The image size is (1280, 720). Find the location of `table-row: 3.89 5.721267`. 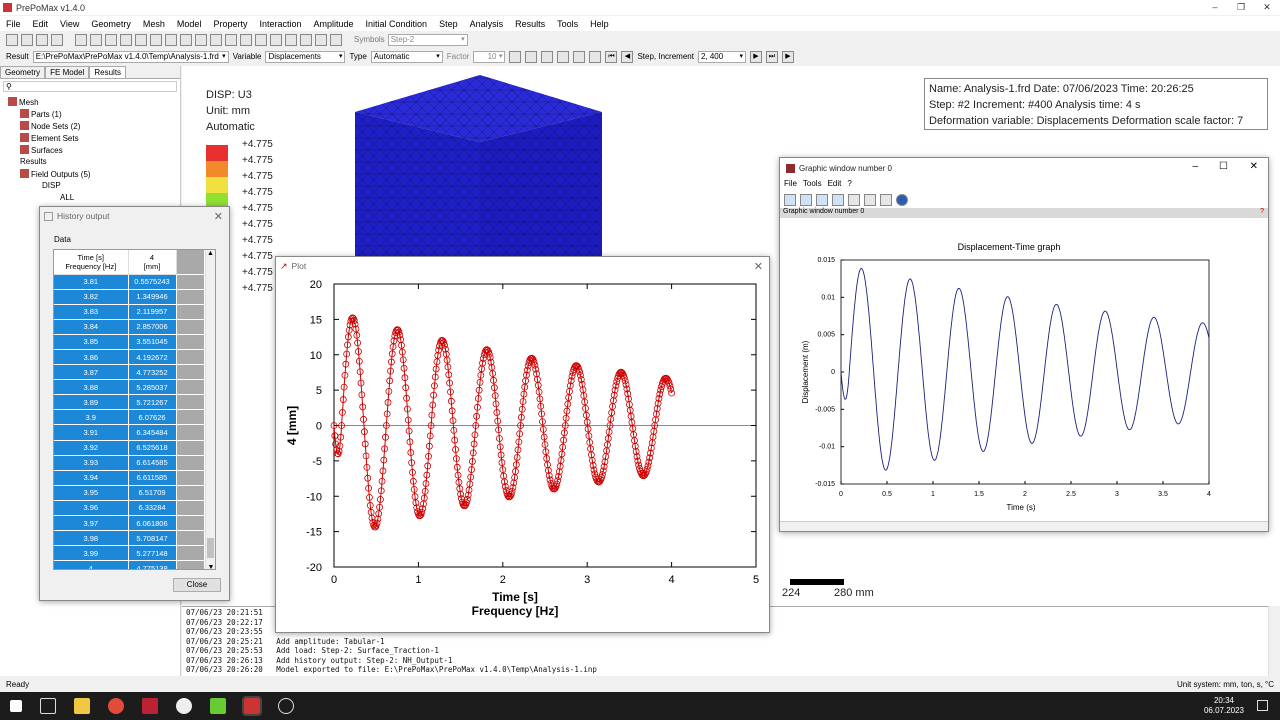

table-row: 3.89 5.721267 is located at coordinates (129, 402).